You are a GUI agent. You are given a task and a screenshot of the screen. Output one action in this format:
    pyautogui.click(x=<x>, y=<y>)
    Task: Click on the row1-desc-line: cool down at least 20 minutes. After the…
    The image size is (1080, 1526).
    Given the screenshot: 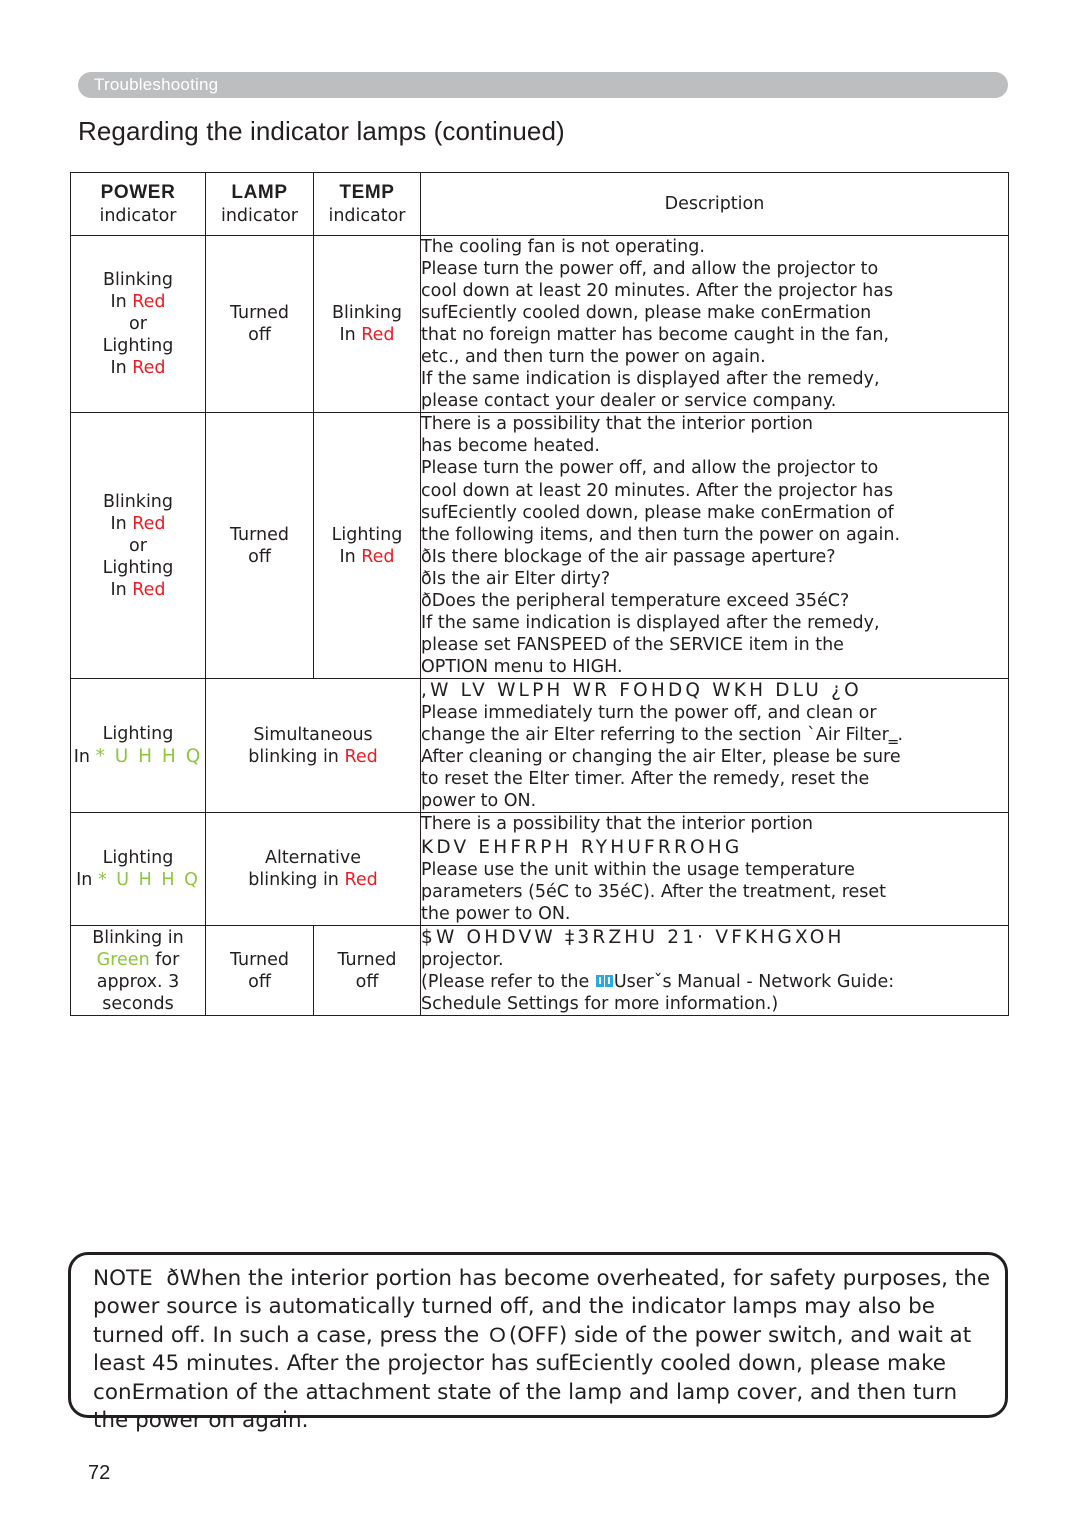 What is the action you would take?
    pyautogui.click(x=657, y=291)
    